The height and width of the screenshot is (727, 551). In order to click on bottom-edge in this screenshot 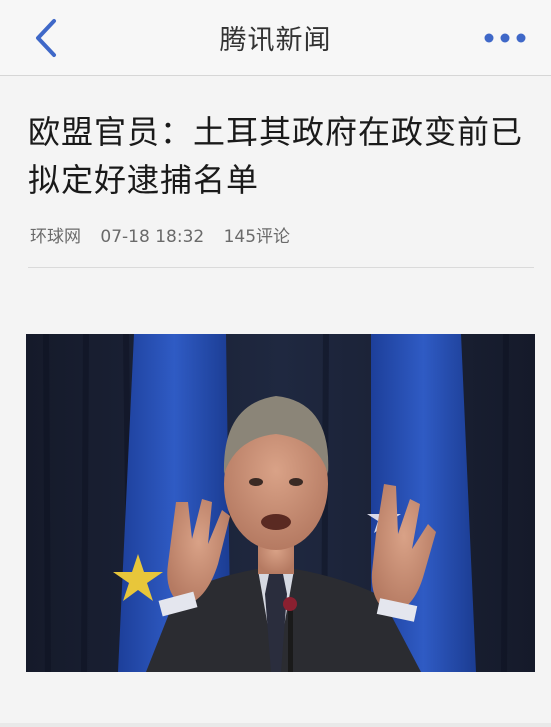, I will do `click(275, 725)`.